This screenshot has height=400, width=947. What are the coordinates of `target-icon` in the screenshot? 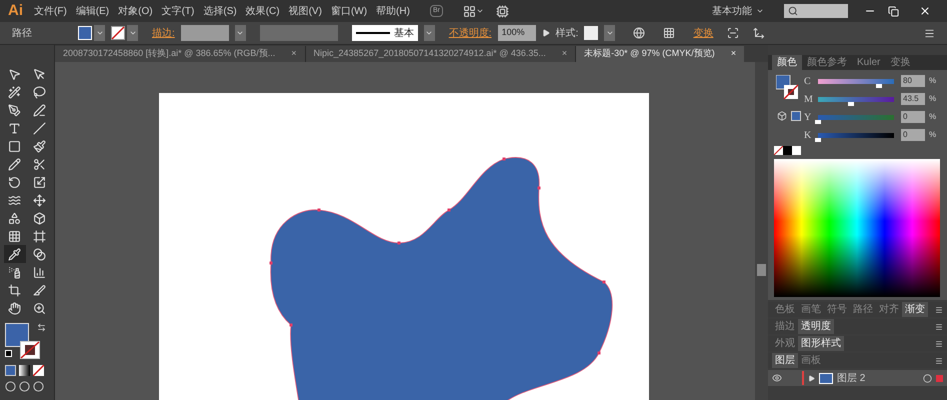 It's located at (927, 378).